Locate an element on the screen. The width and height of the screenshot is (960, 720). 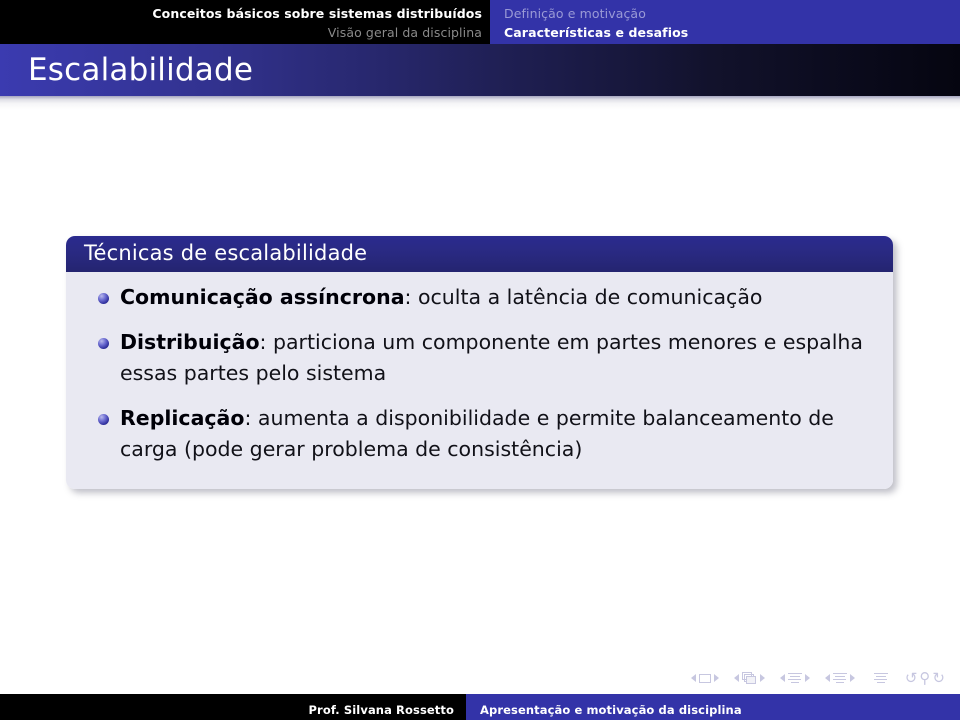
previous-section-icon is located at coordinates (827, 678).